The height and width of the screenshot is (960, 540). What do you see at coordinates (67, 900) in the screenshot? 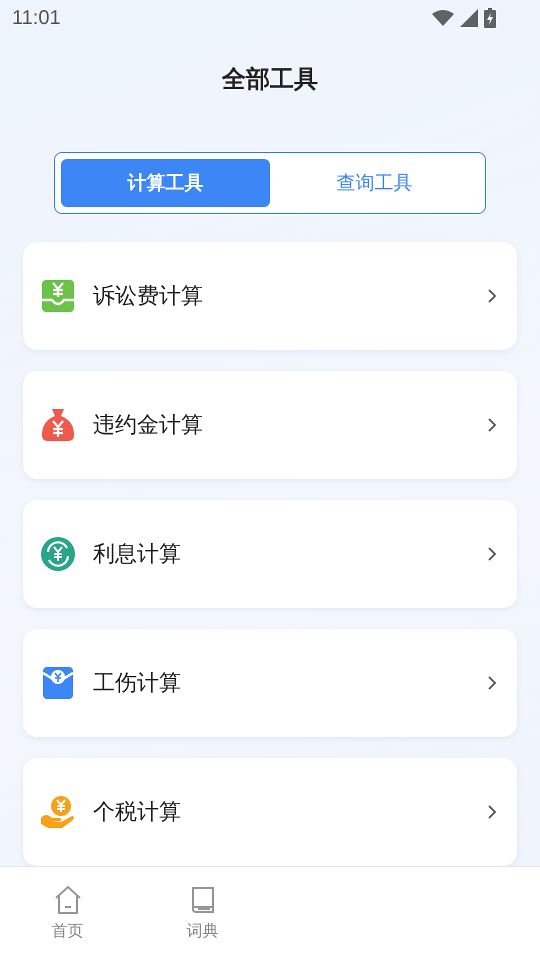
I see `home-icon` at bounding box center [67, 900].